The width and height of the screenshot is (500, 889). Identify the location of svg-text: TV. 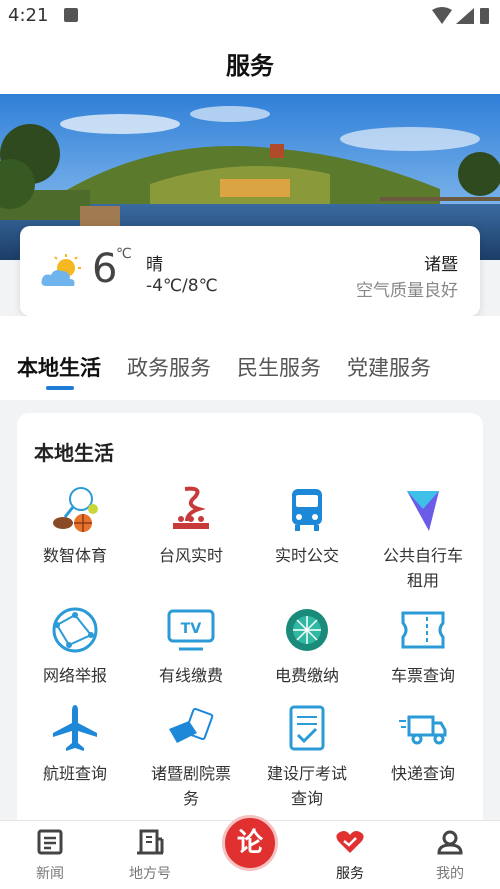
(191, 629).